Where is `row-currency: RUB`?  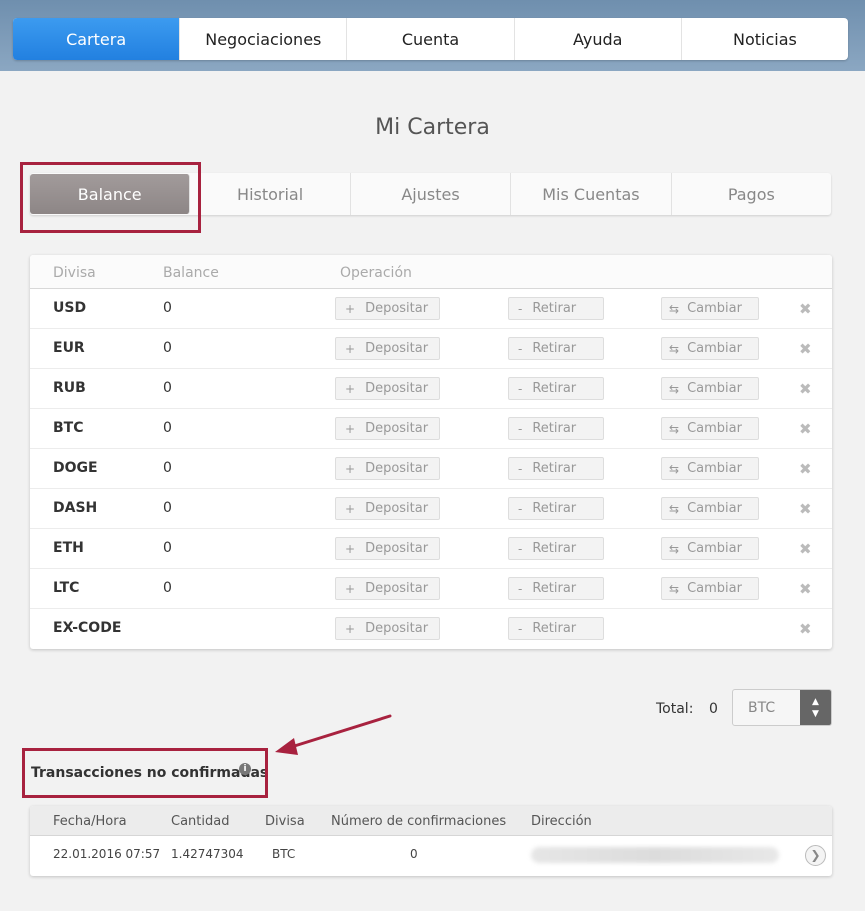
row-currency: RUB is located at coordinates (69, 388).